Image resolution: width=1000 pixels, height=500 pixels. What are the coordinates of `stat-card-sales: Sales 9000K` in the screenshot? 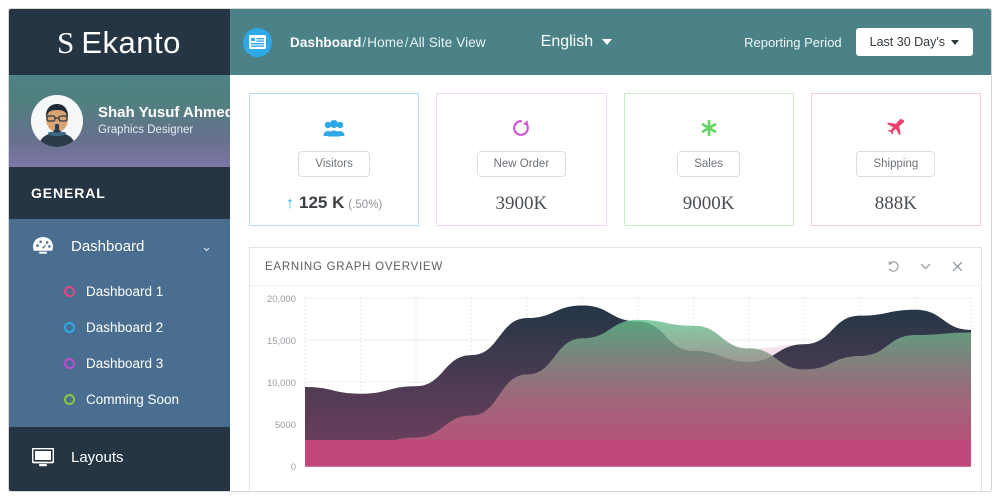 It's located at (708, 159).